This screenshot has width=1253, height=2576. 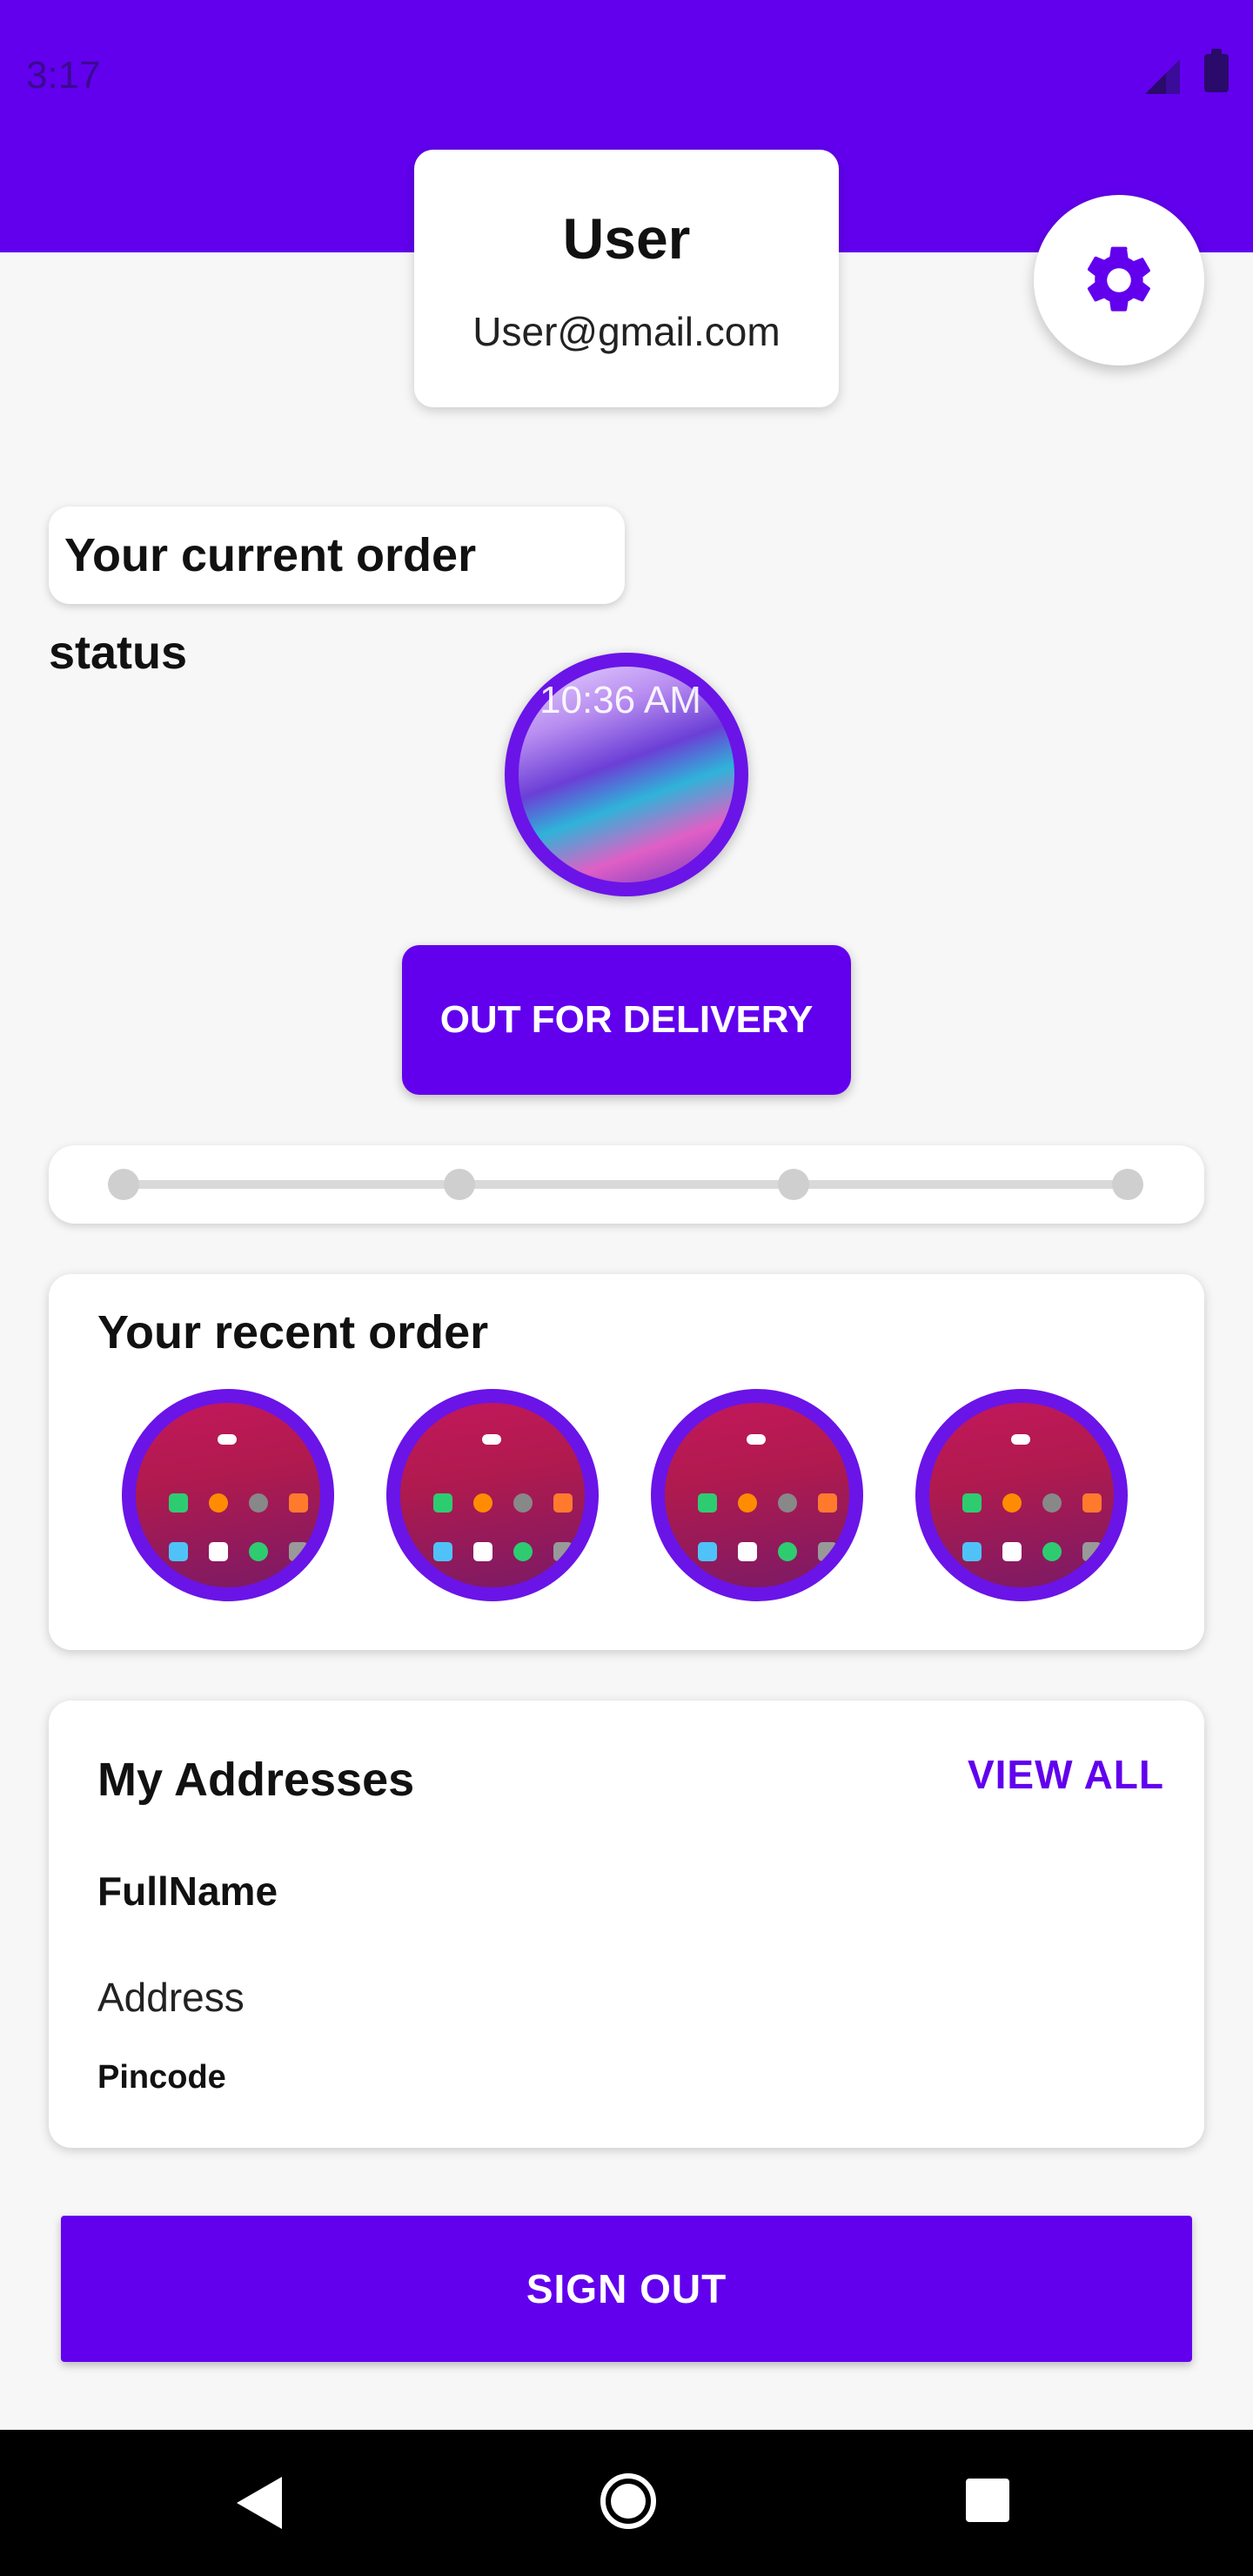 I want to click on recent-orders-card: Your recent order, so click(x=626, y=1462).